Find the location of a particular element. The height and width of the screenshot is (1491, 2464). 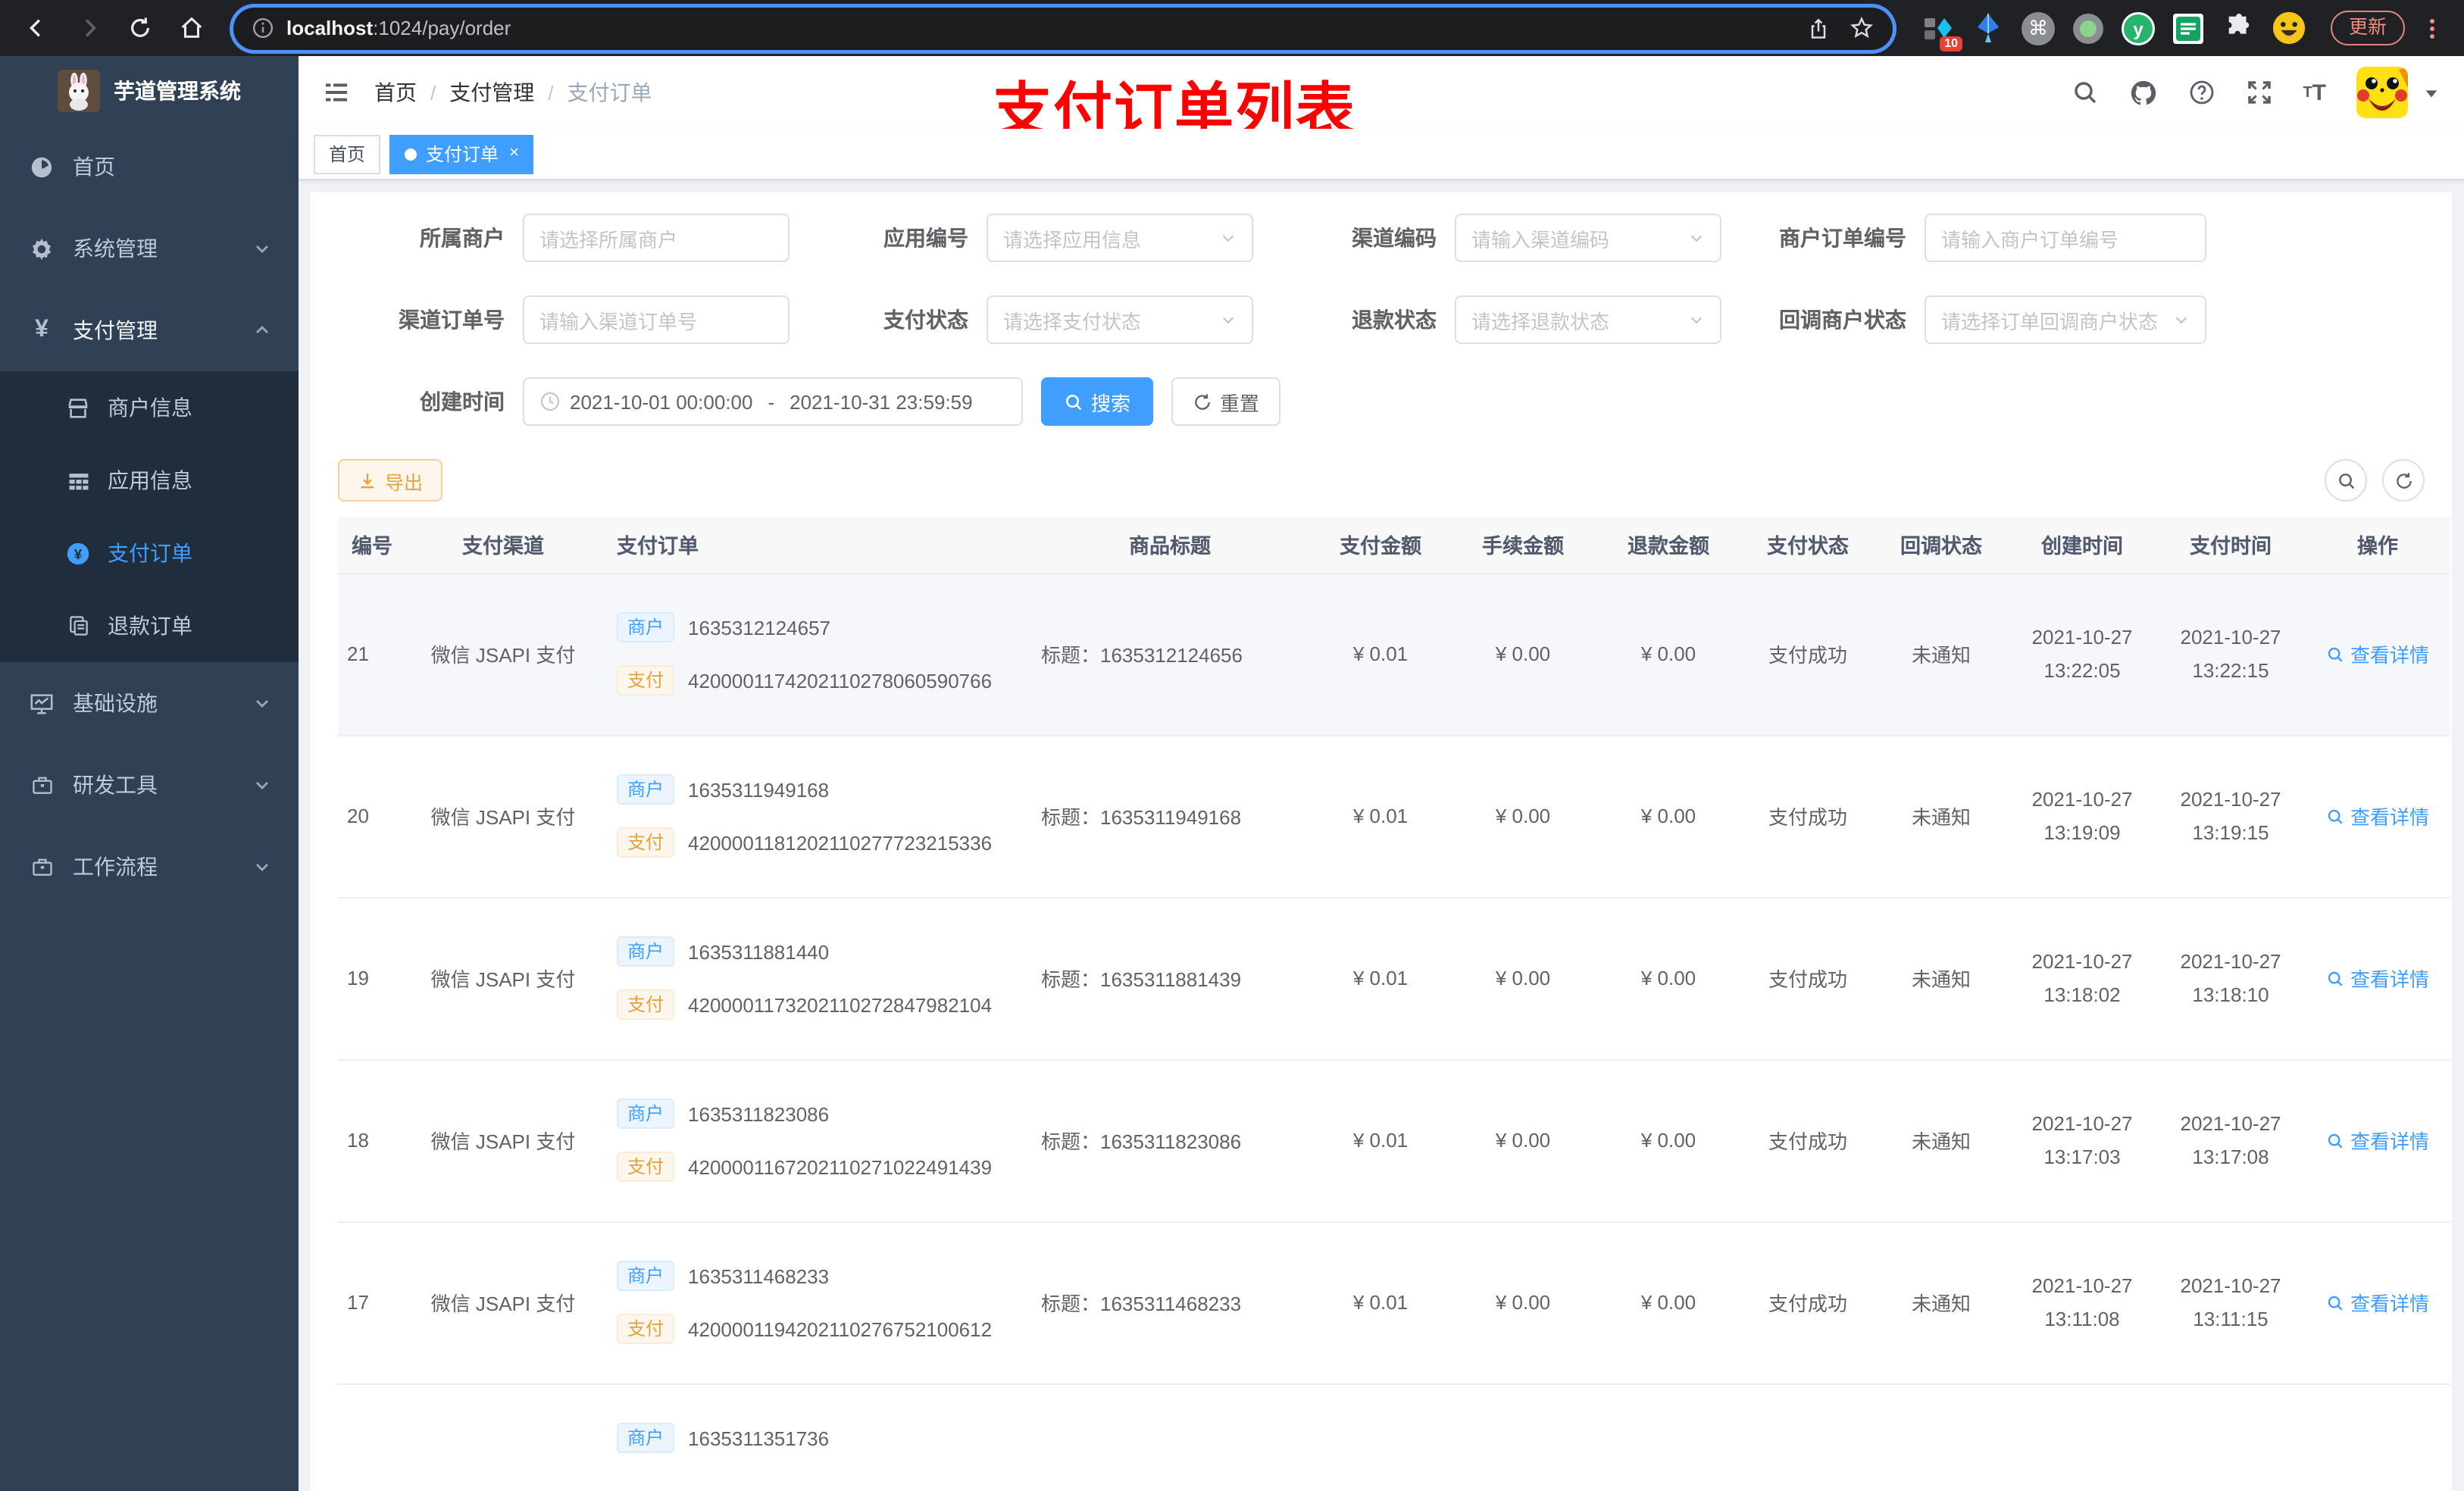

search-button: 搜索 is located at coordinates (1097, 401).